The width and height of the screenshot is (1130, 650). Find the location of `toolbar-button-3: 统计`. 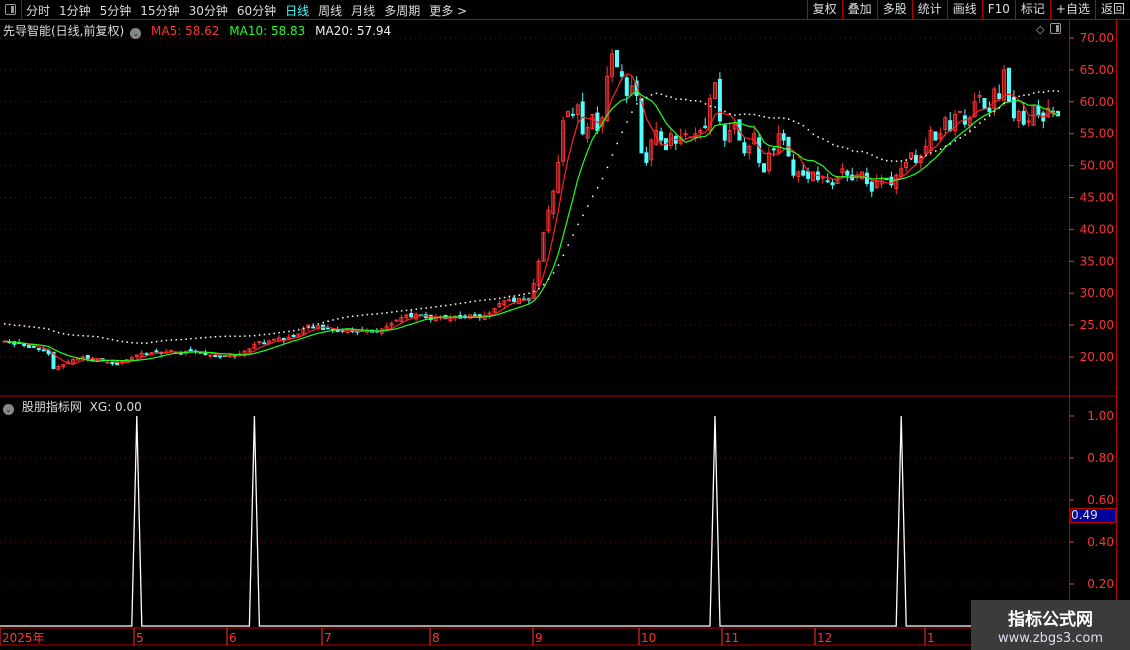

toolbar-button-3: 统计 is located at coordinates (929, 9).